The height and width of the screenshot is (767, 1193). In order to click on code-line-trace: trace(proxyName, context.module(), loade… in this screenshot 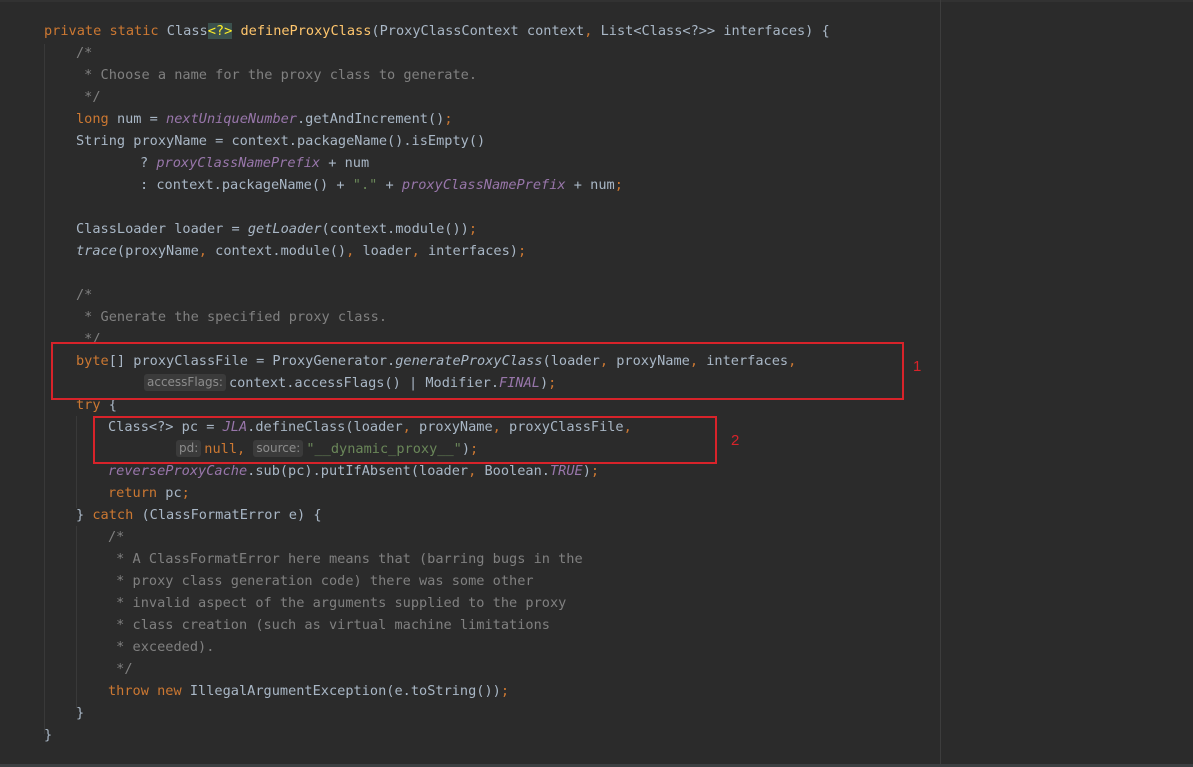, I will do `click(301, 251)`.